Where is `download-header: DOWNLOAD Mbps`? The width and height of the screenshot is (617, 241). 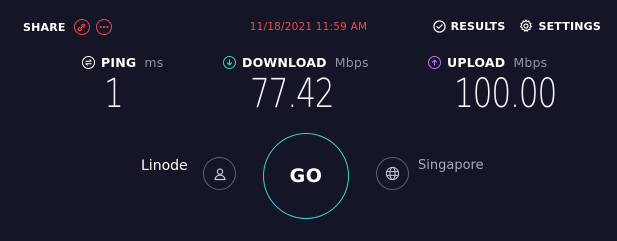 download-header: DOWNLOAD Mbps is located at coordinates (296, 62).